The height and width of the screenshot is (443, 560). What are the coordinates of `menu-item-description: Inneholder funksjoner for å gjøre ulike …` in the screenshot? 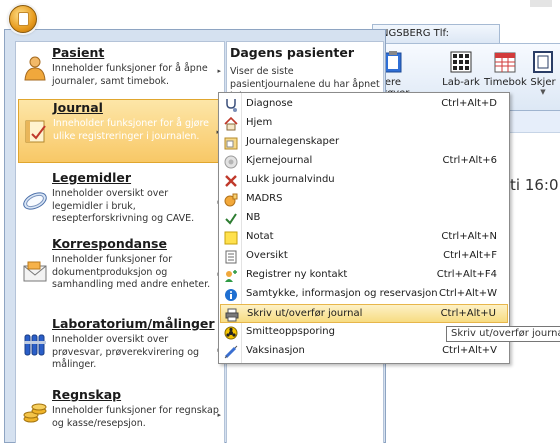 It's located at (131, 130).